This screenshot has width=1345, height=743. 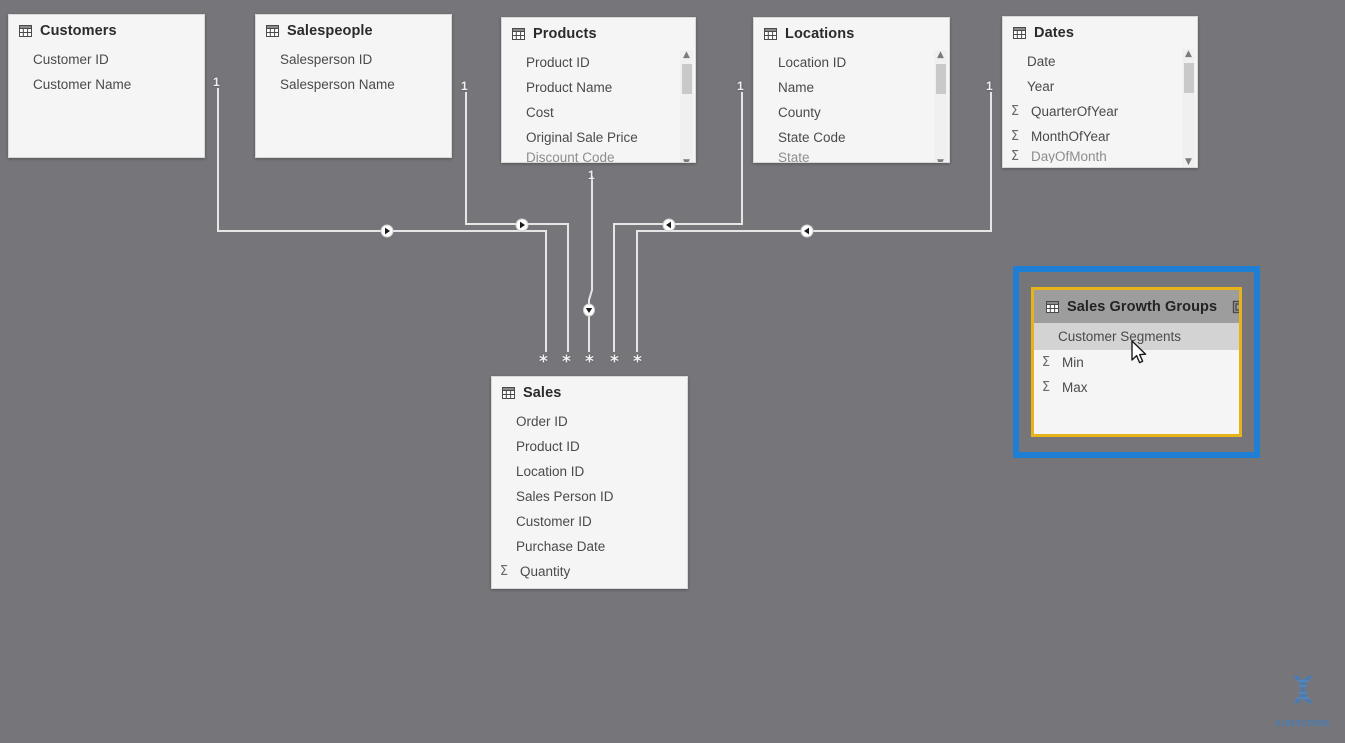 I want to click on table-fields: Location ID Name County State Code State ▲ ▼, so click(x=851, y=105).